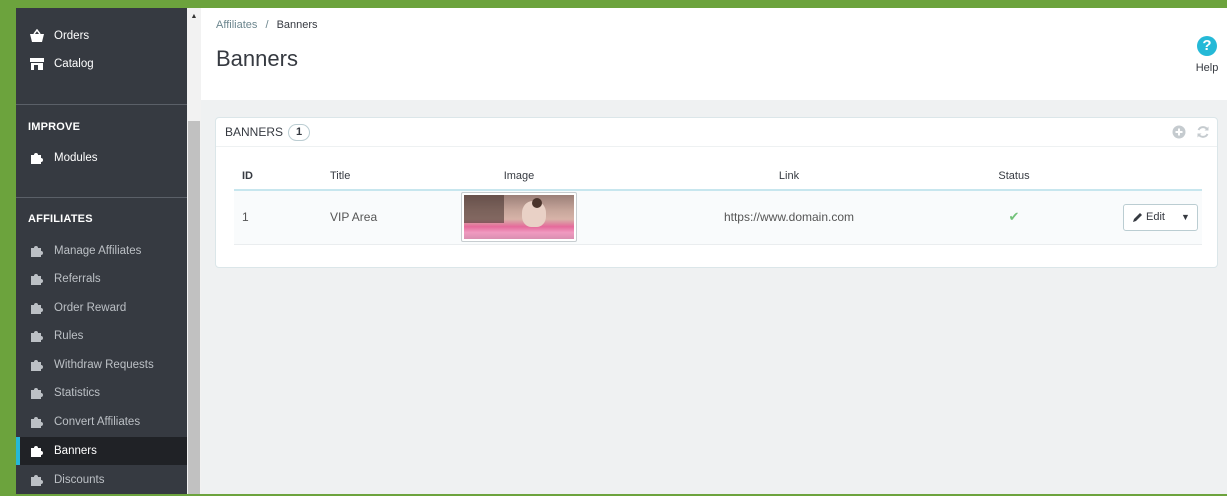 The width and height of the screenshot is (1227, 496). Describe the element at coordinates (101, 279) in the screenshot. I see `sidebar-item-referrals: Referrals` at that location.